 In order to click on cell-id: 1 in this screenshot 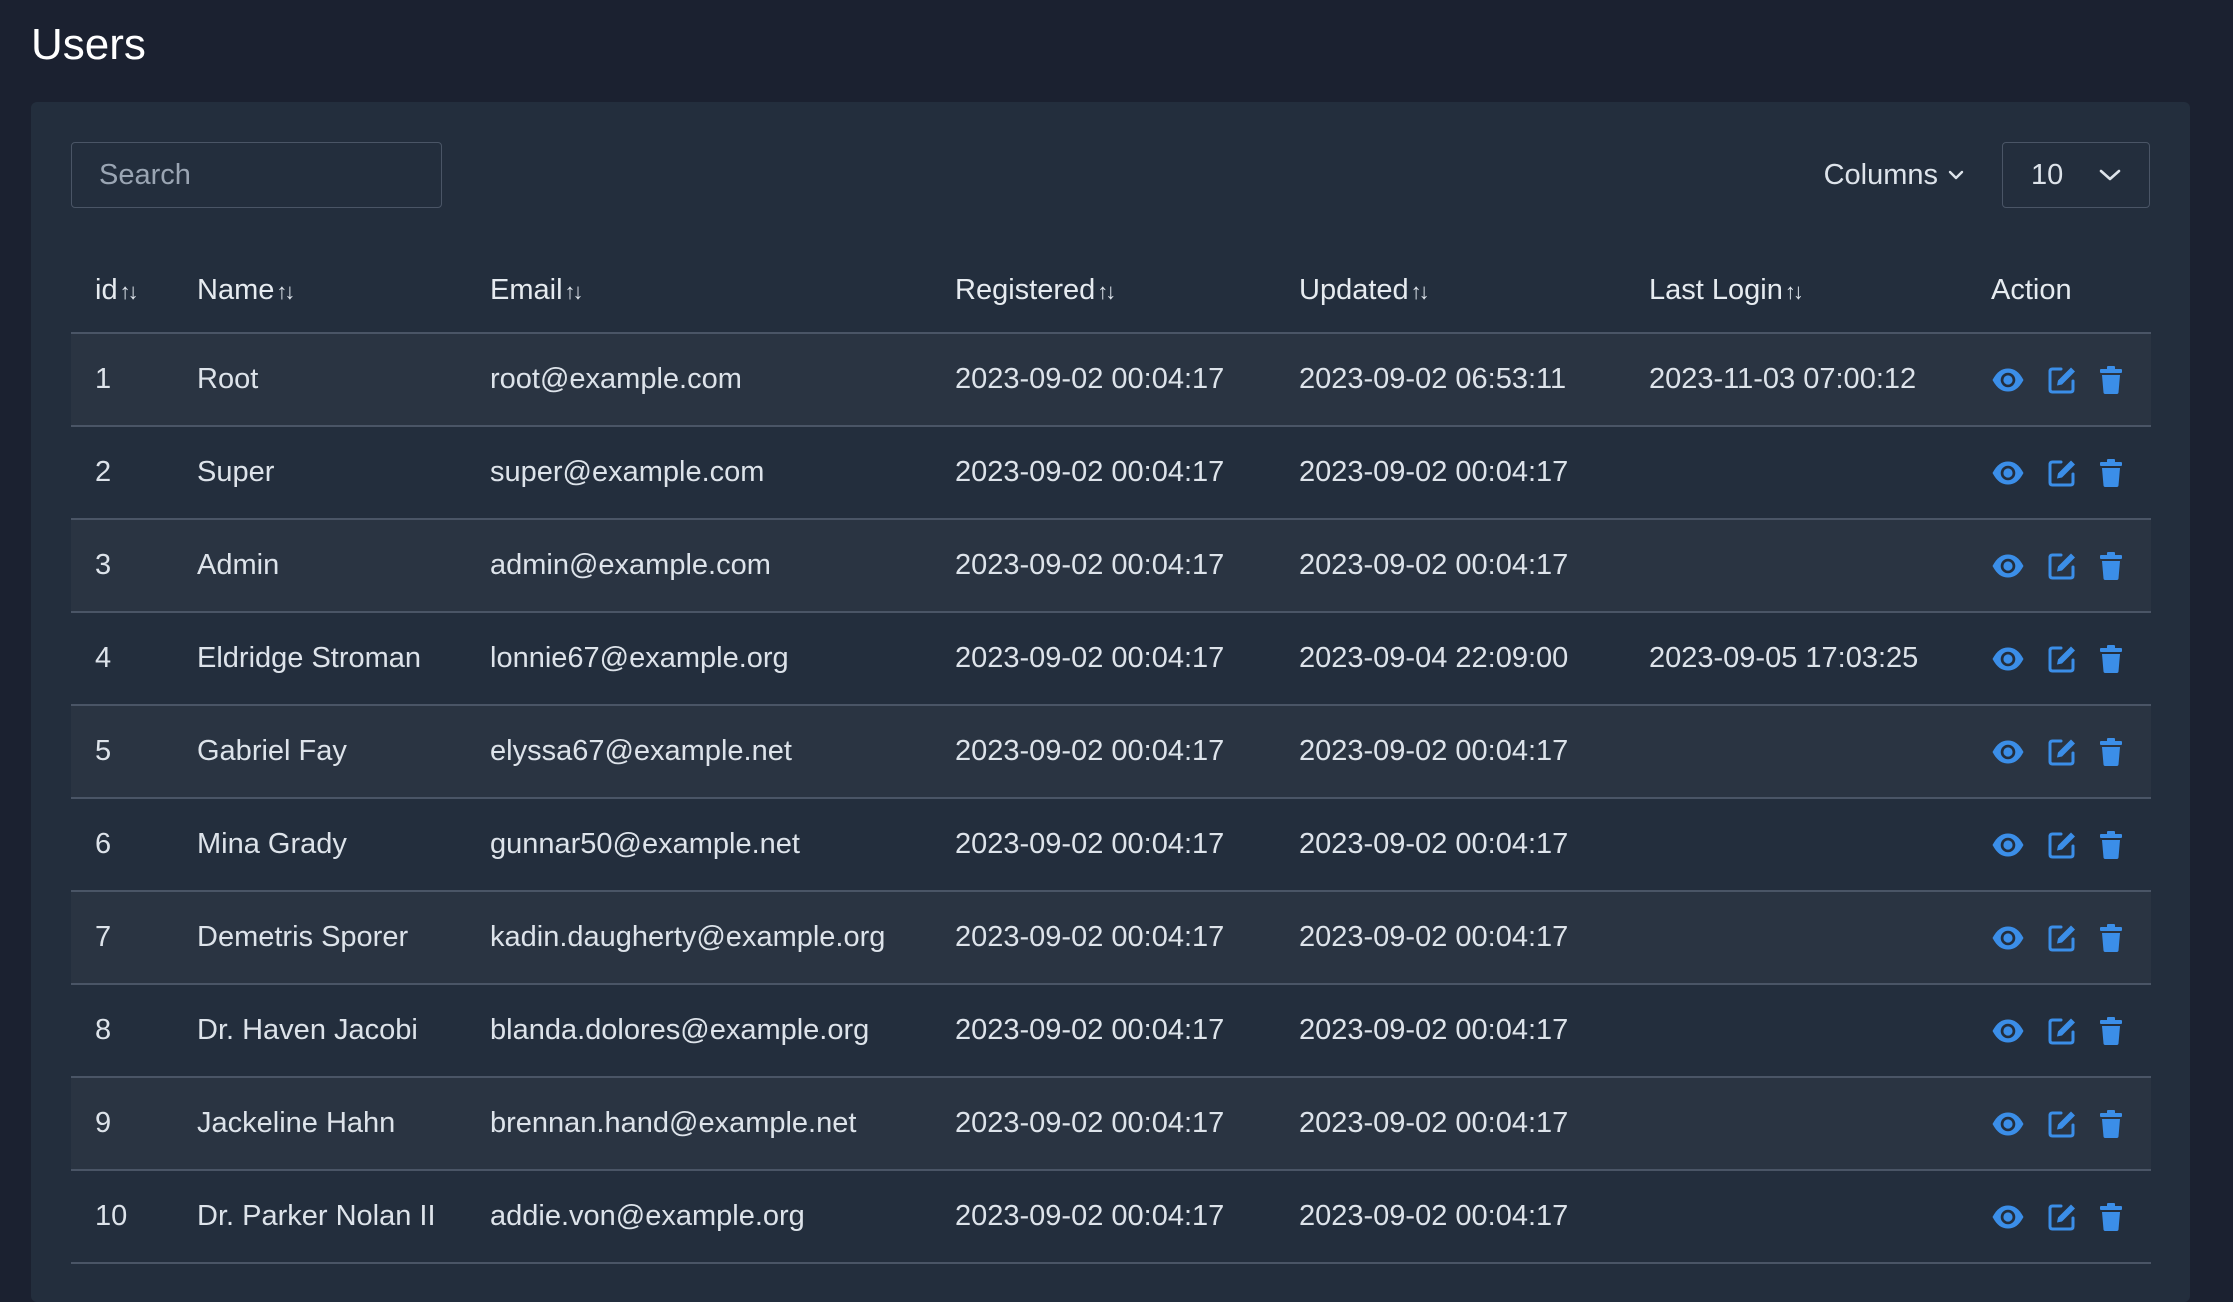, I will do `click(122, 380)`.